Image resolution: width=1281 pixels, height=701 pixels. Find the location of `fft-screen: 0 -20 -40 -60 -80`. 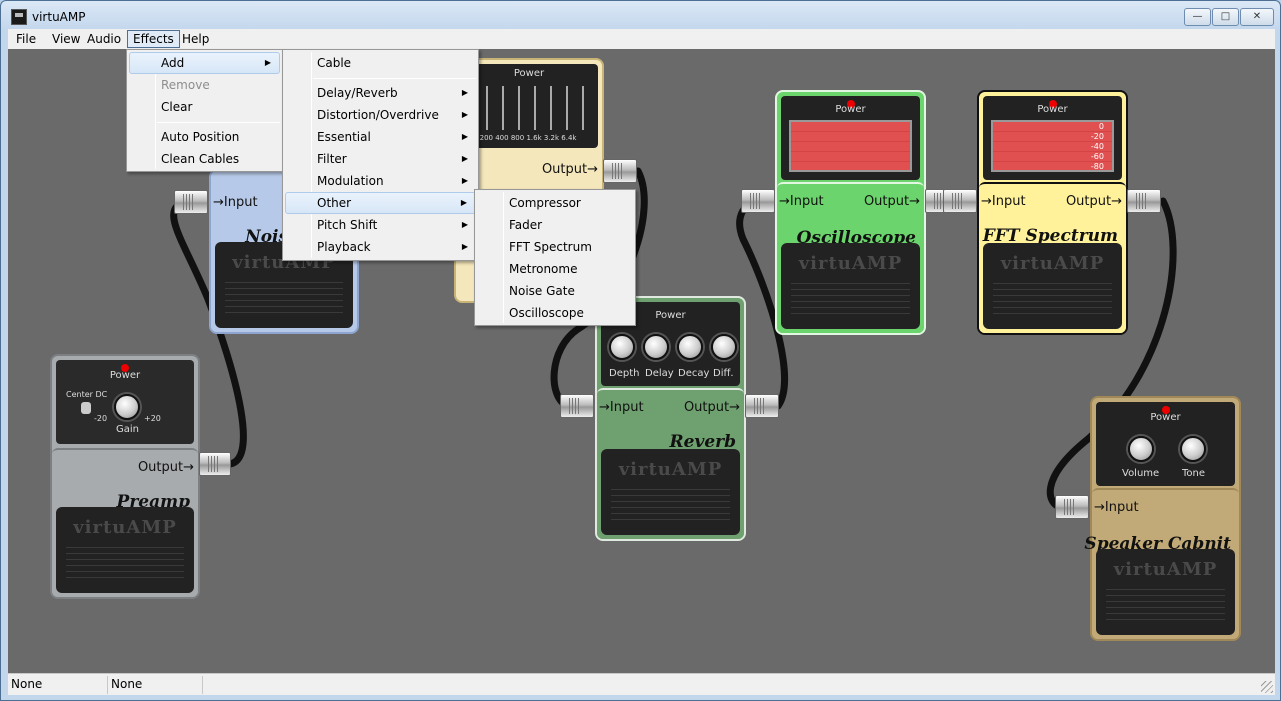

fft-screen: 0 -20 -40 -60 -80 is located at coordinates (1052, 146).